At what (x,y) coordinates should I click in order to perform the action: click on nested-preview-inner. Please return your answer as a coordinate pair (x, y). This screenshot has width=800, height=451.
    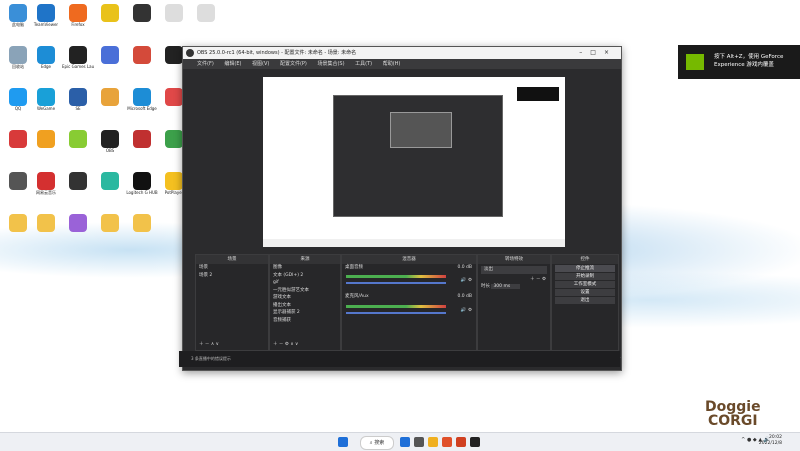
    Looking at the image, I should click on (421, 130).